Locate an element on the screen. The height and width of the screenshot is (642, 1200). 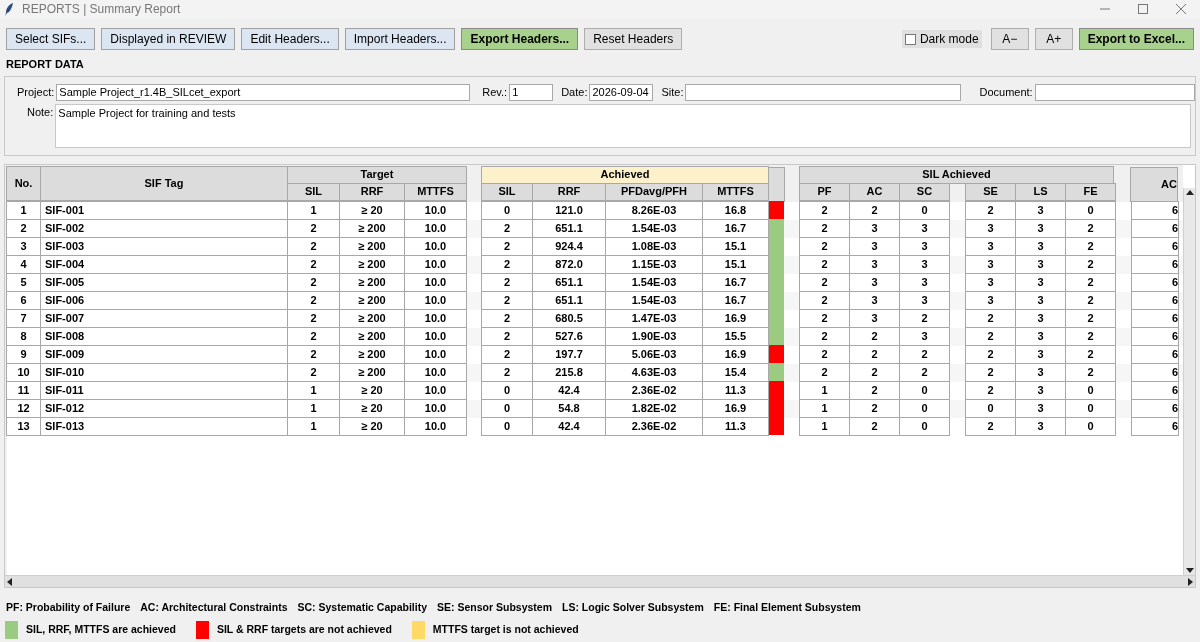
column-header: Achieved is located at coordinates (625, 174).